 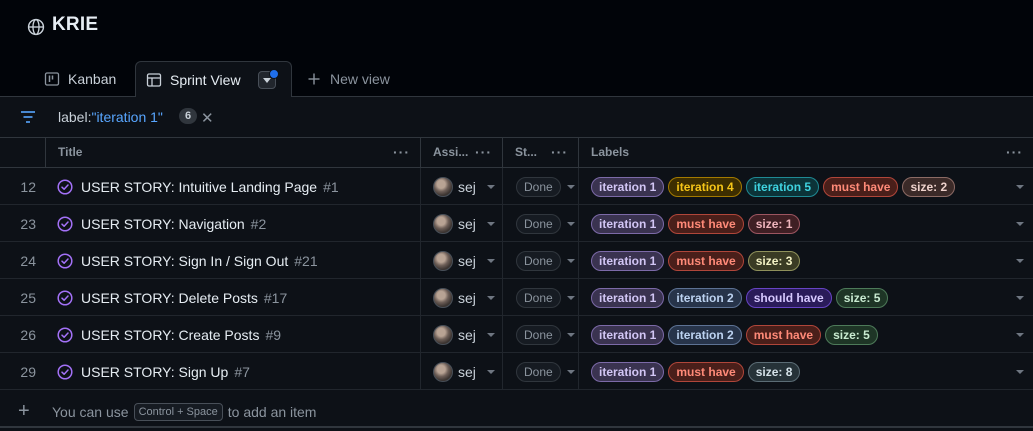 I want to click on issue-number: #1, so click(x=331, y=187).